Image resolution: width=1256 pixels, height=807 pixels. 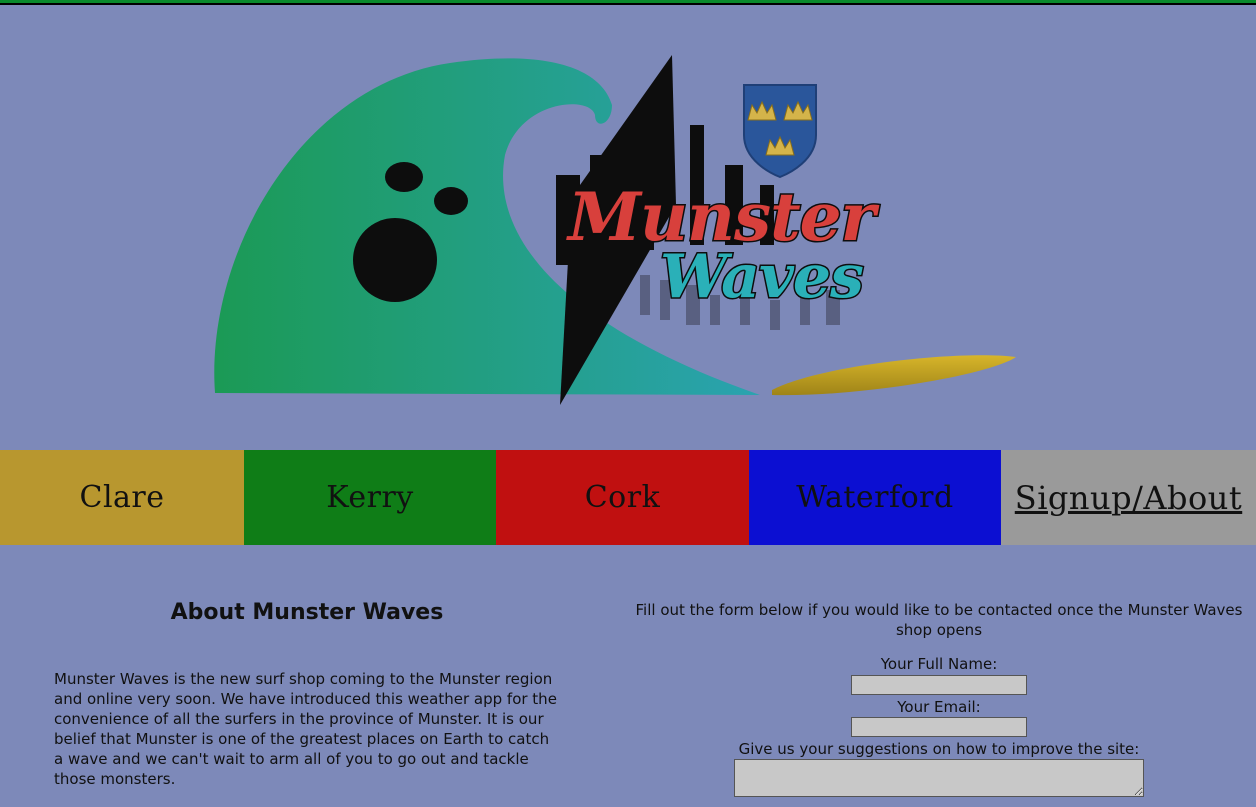 I want to click on logo-word-waves: Waves, so click(x=761, y=277).